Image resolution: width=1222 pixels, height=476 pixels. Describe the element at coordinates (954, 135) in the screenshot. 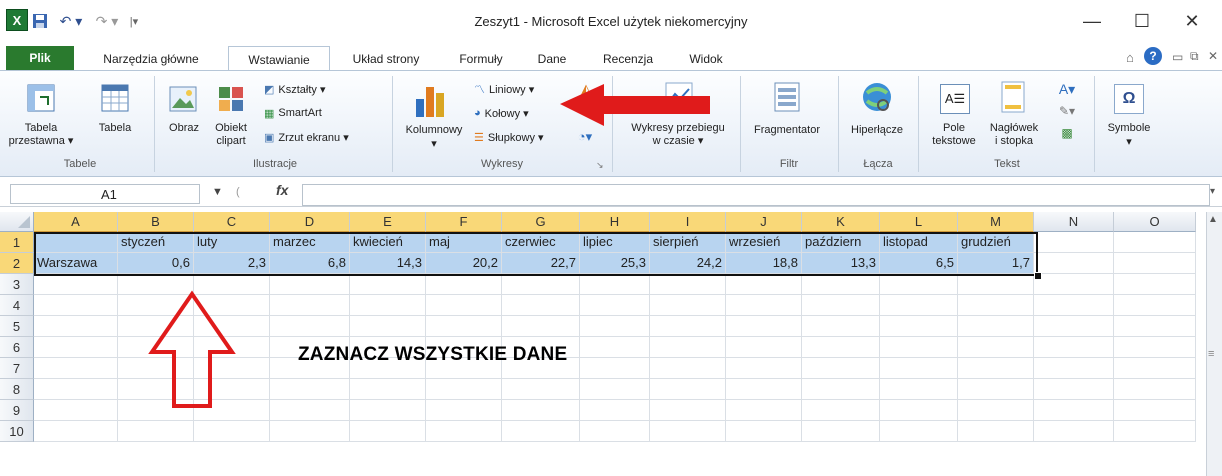

I see `textbox-label: Pole tekstowe` at that location.